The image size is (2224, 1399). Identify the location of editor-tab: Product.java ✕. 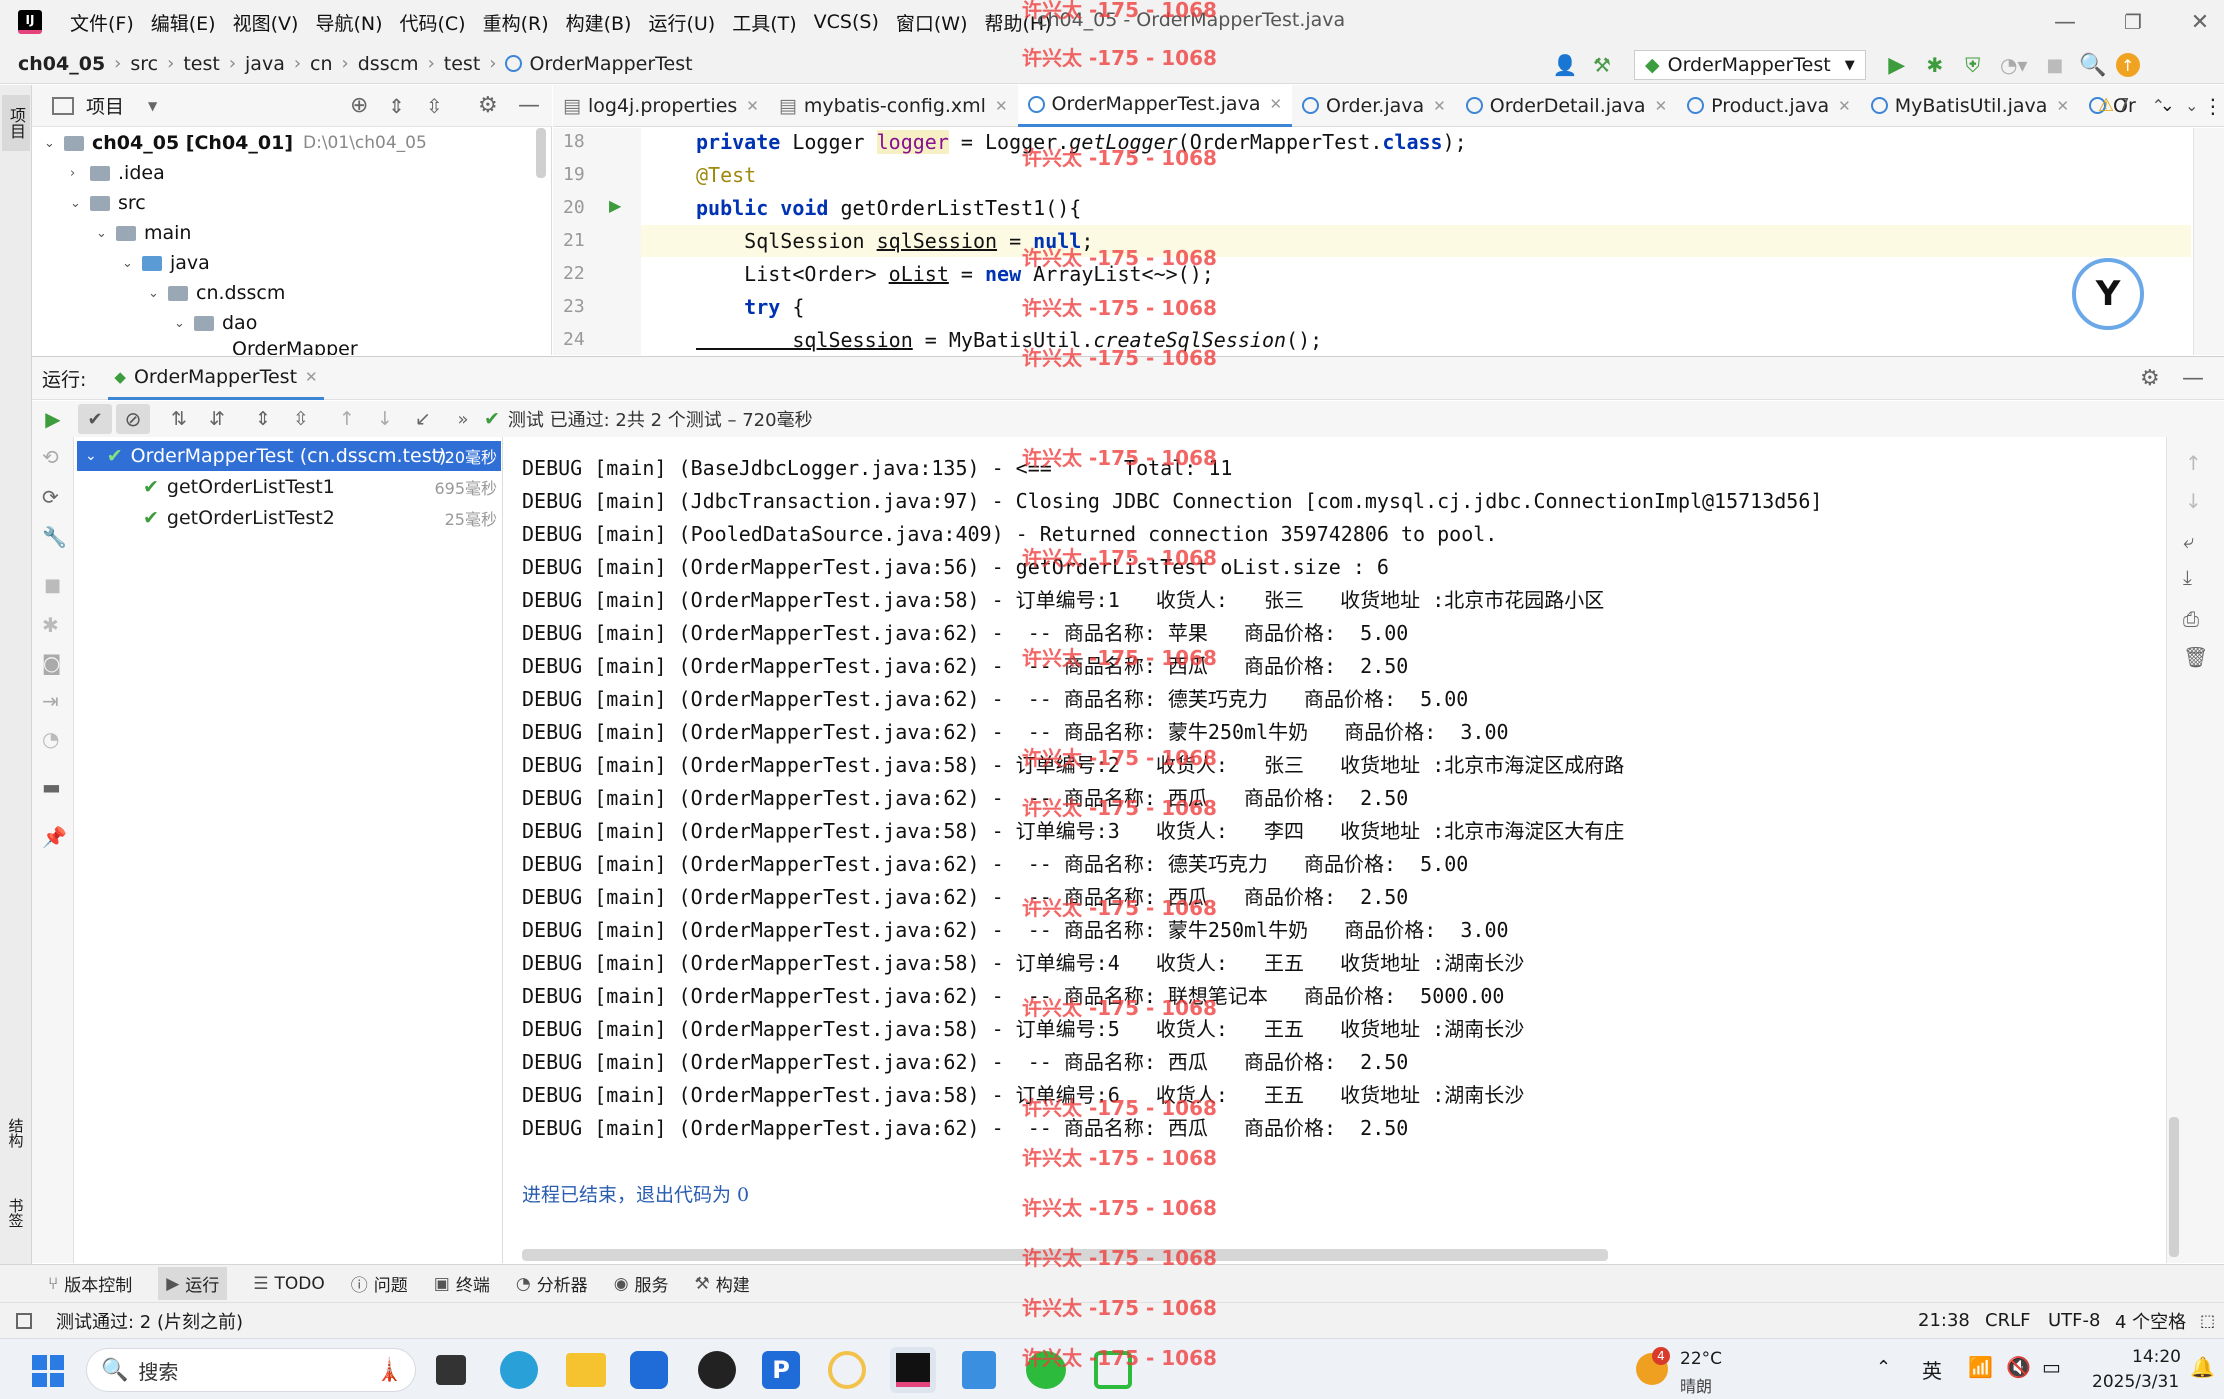
(1769, 106).